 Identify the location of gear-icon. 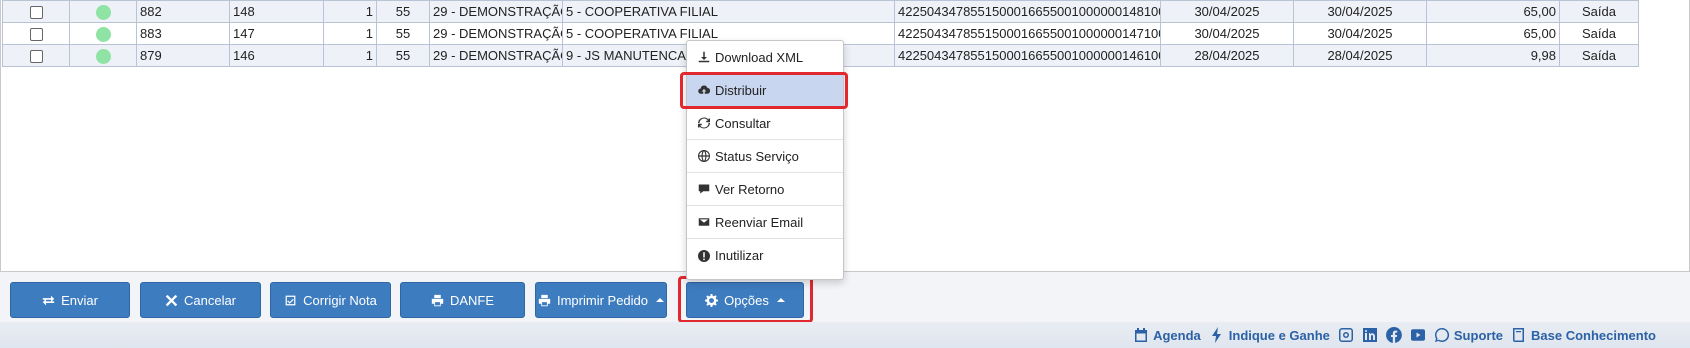
(712, 300).